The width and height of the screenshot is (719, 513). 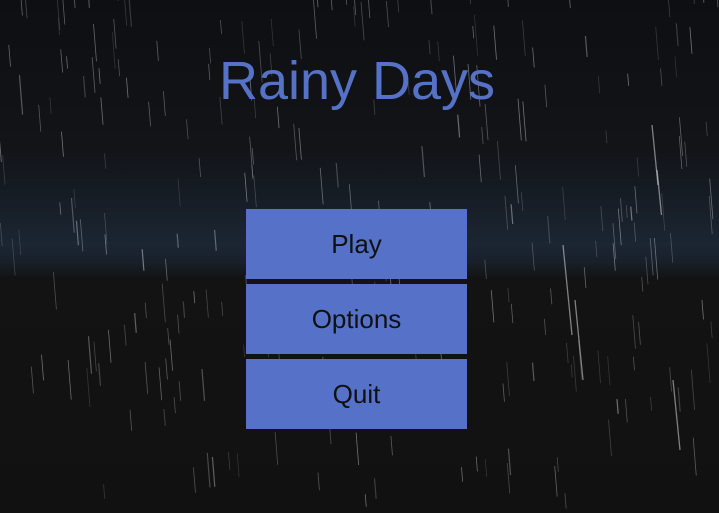 What do you see at coordinates (356, 319) in the screenshot?
I see `options-button: Options` at bounding box center [356, 319].